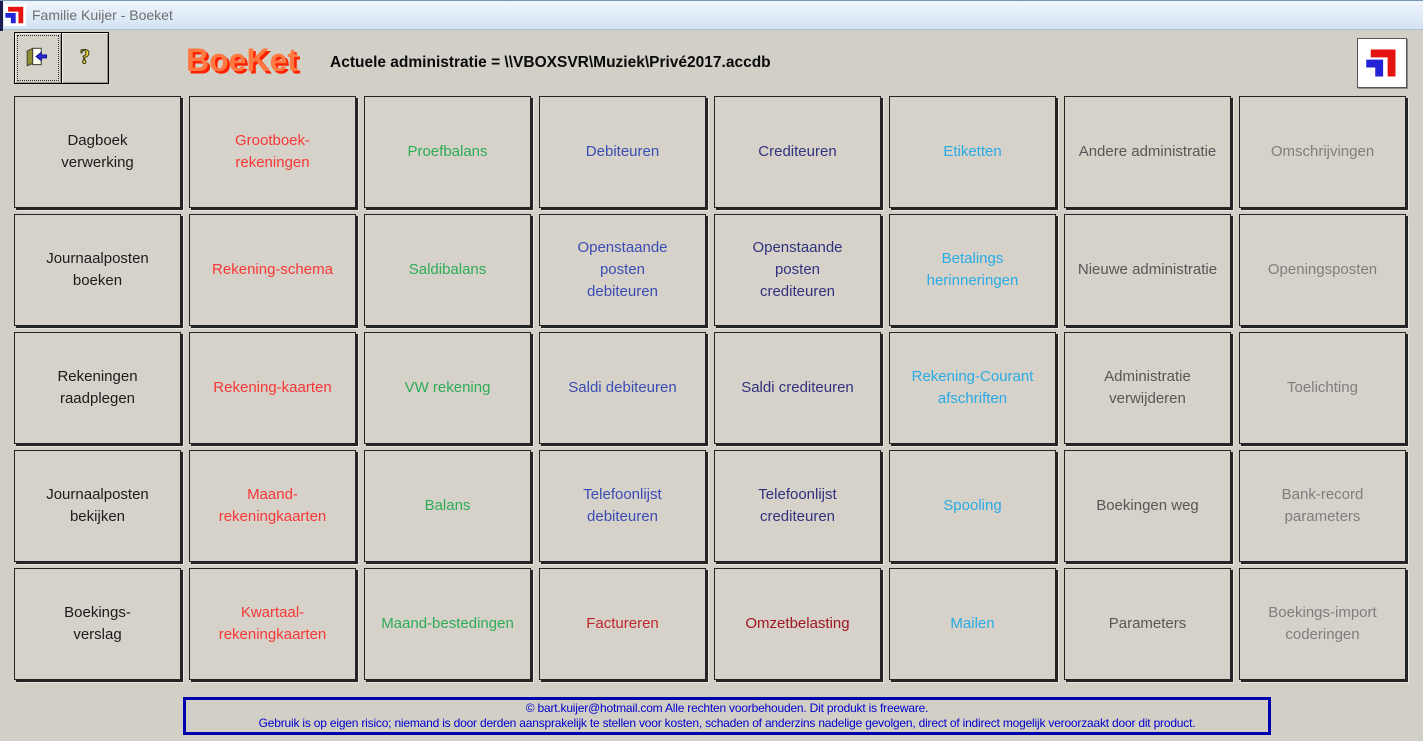 The width and height of the screenshot is (1423, 741). I want to click on boeket-logo: BoeKet, so click(242, 60).